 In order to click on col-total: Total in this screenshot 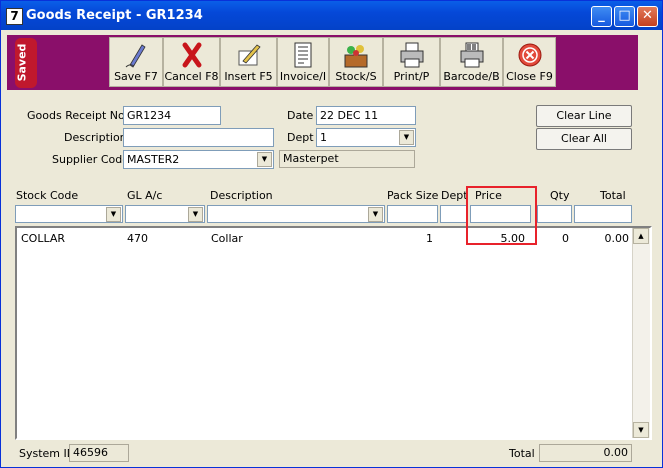, I will do `click(613, 195)`.